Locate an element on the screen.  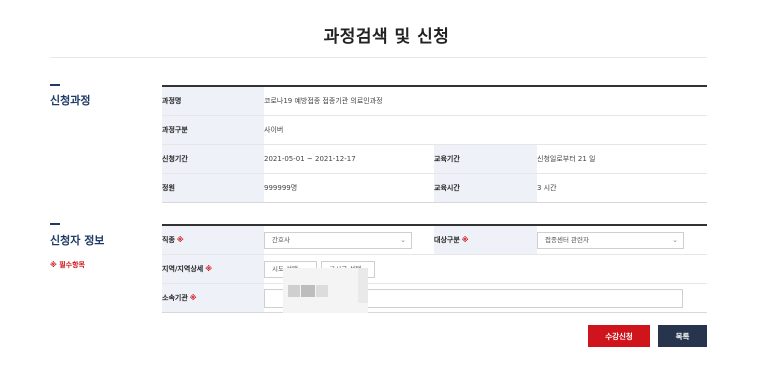
edu-period-label: 교육기간 is located at coordinates (485, 159).